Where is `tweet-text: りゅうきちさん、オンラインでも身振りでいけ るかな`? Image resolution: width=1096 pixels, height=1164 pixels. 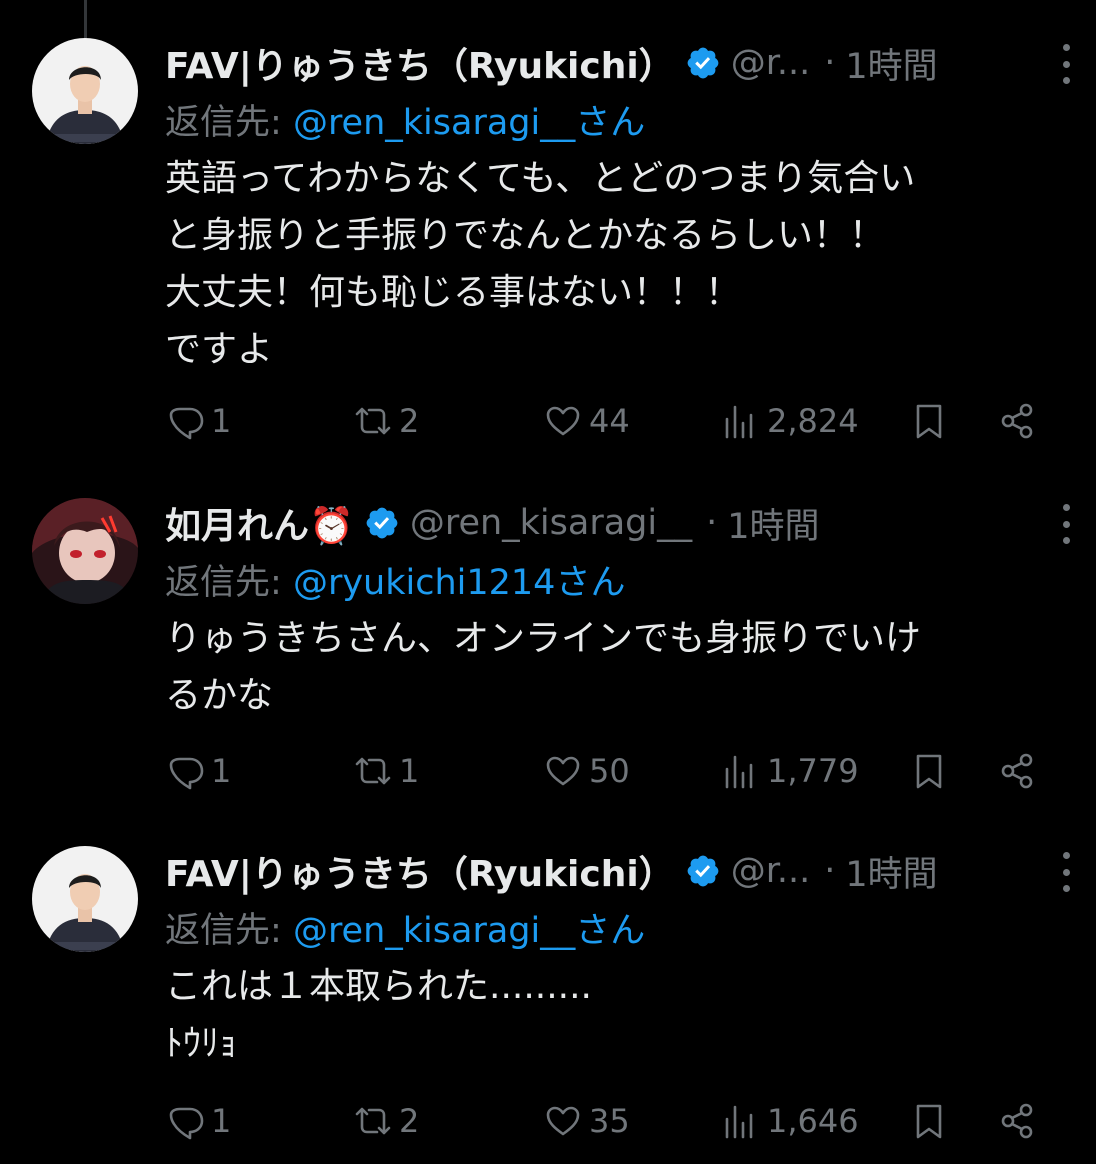
tweet-text: りゅうきちさん、オンラインでも身振りでいけ るかな is located at coordinates (543, 667).